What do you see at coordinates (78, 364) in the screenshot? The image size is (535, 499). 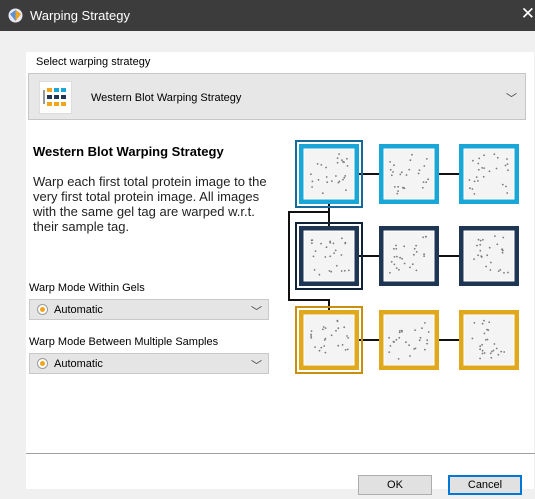 I see `between-samples-value: Automatic` at bounding box center [78, 364].